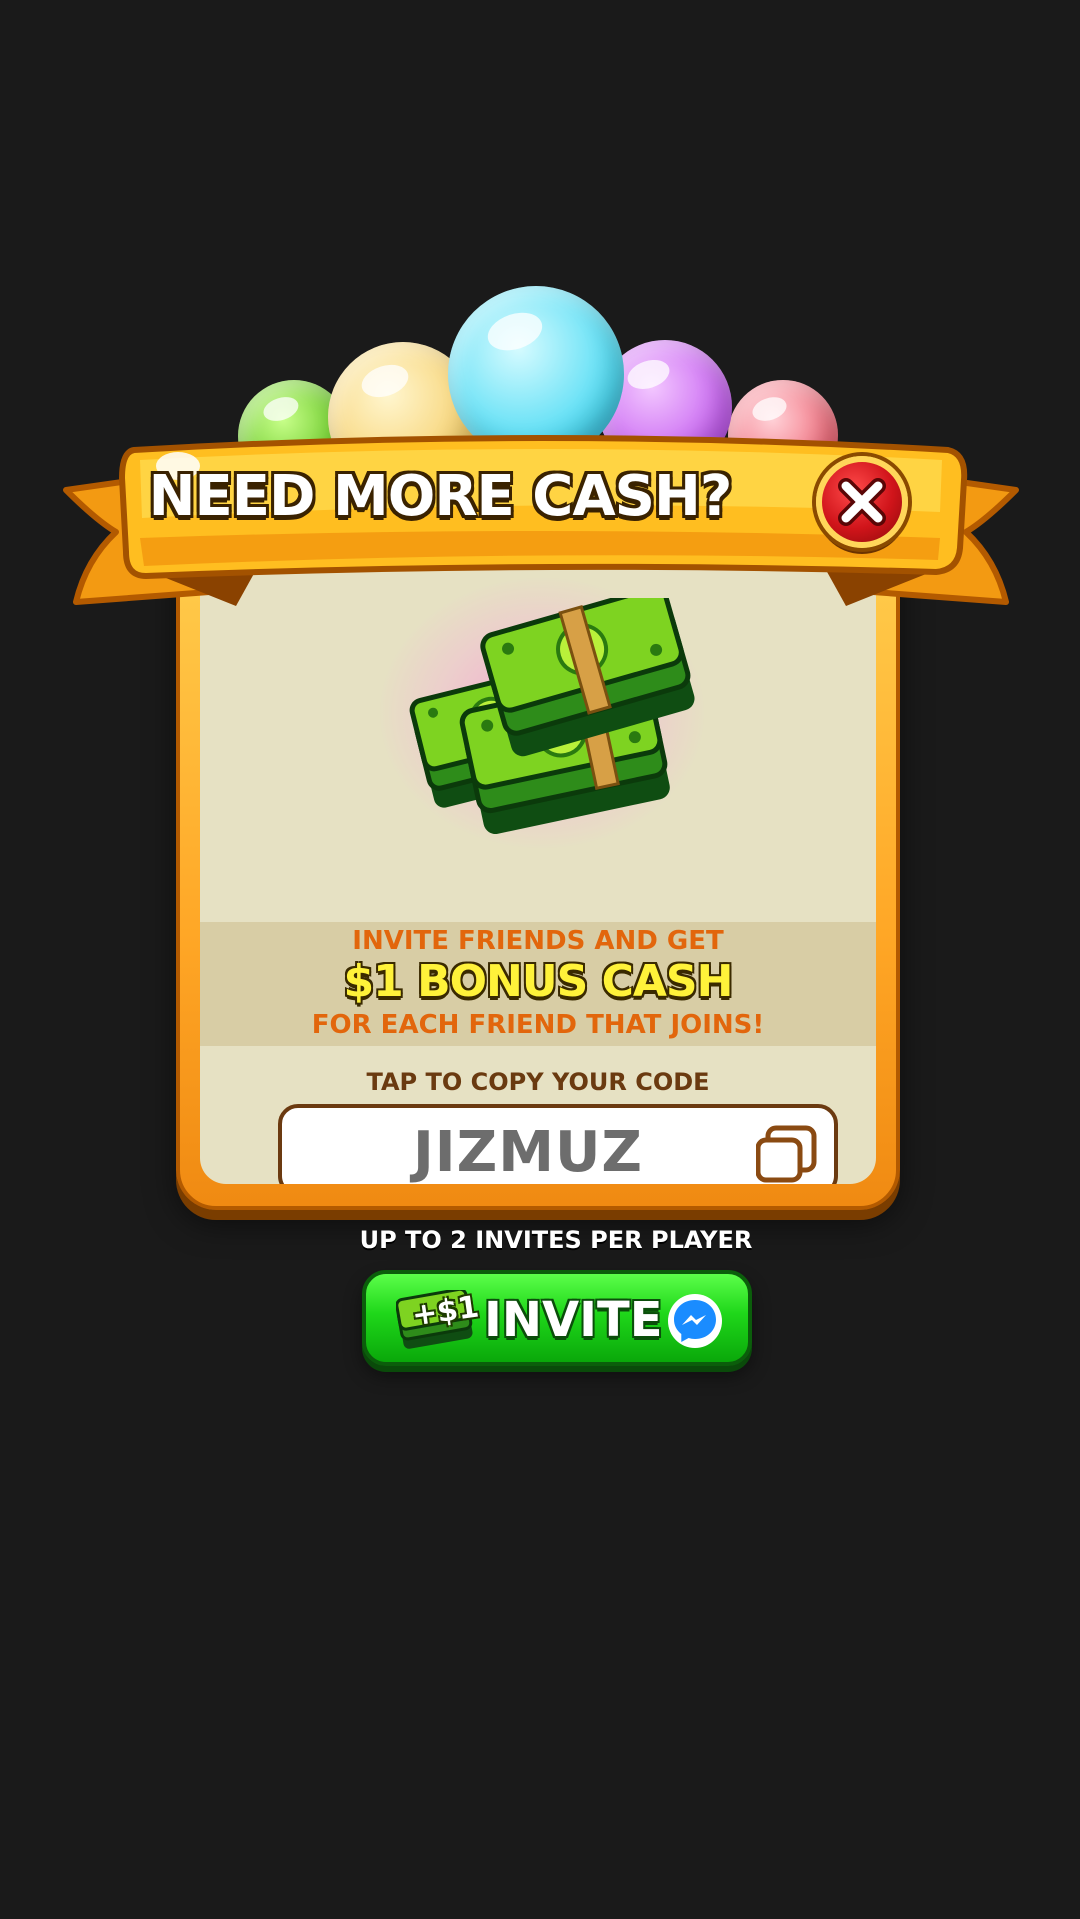  I want to click on referral-code-box: JIZMUZ, so click(558, 1144).